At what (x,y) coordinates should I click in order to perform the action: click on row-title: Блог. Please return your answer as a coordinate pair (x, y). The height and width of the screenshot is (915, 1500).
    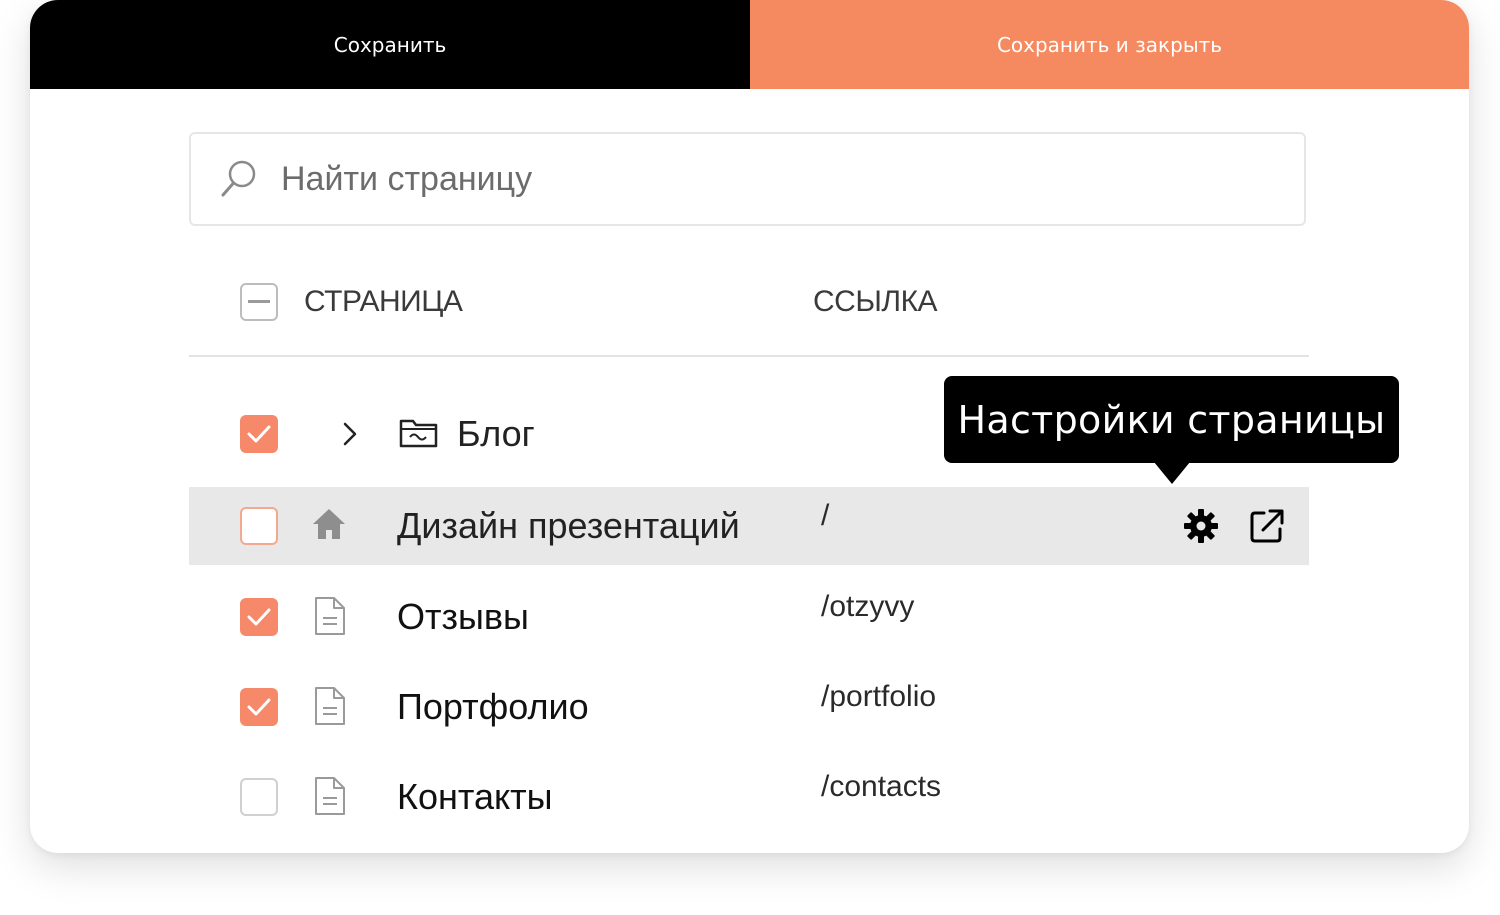
    Looking at the image, I should click on (496, 434).